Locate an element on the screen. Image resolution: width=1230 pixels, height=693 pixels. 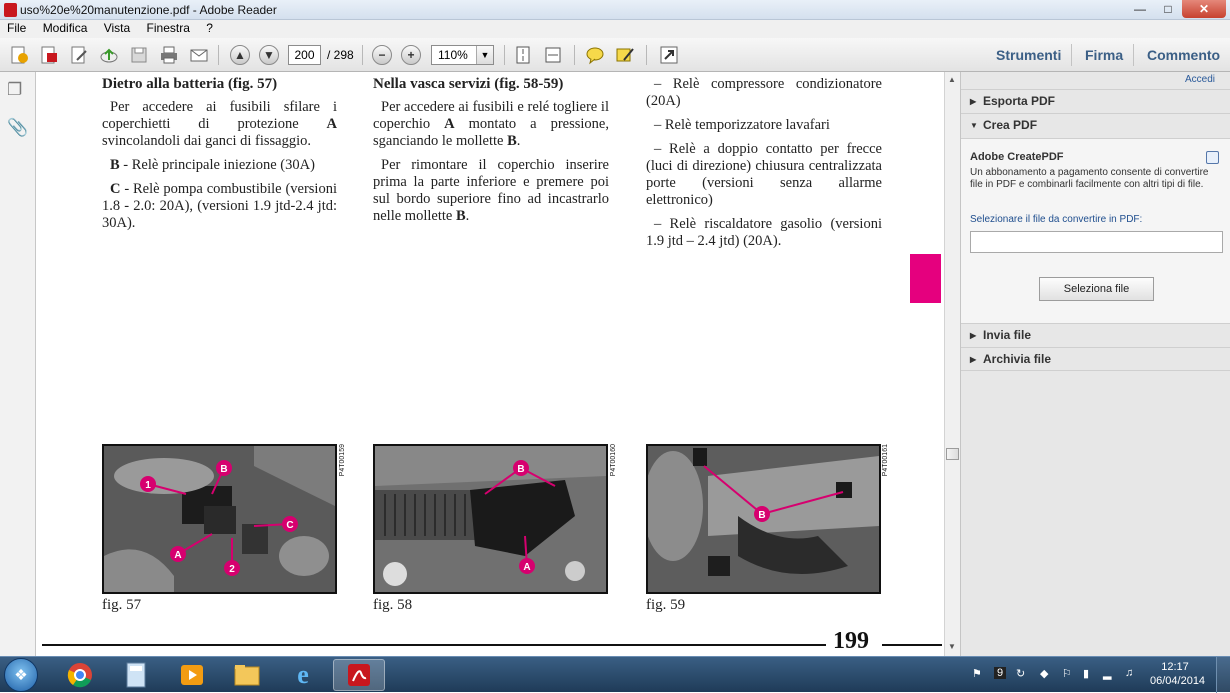
label-a: A is located at coordinates (177, 555).